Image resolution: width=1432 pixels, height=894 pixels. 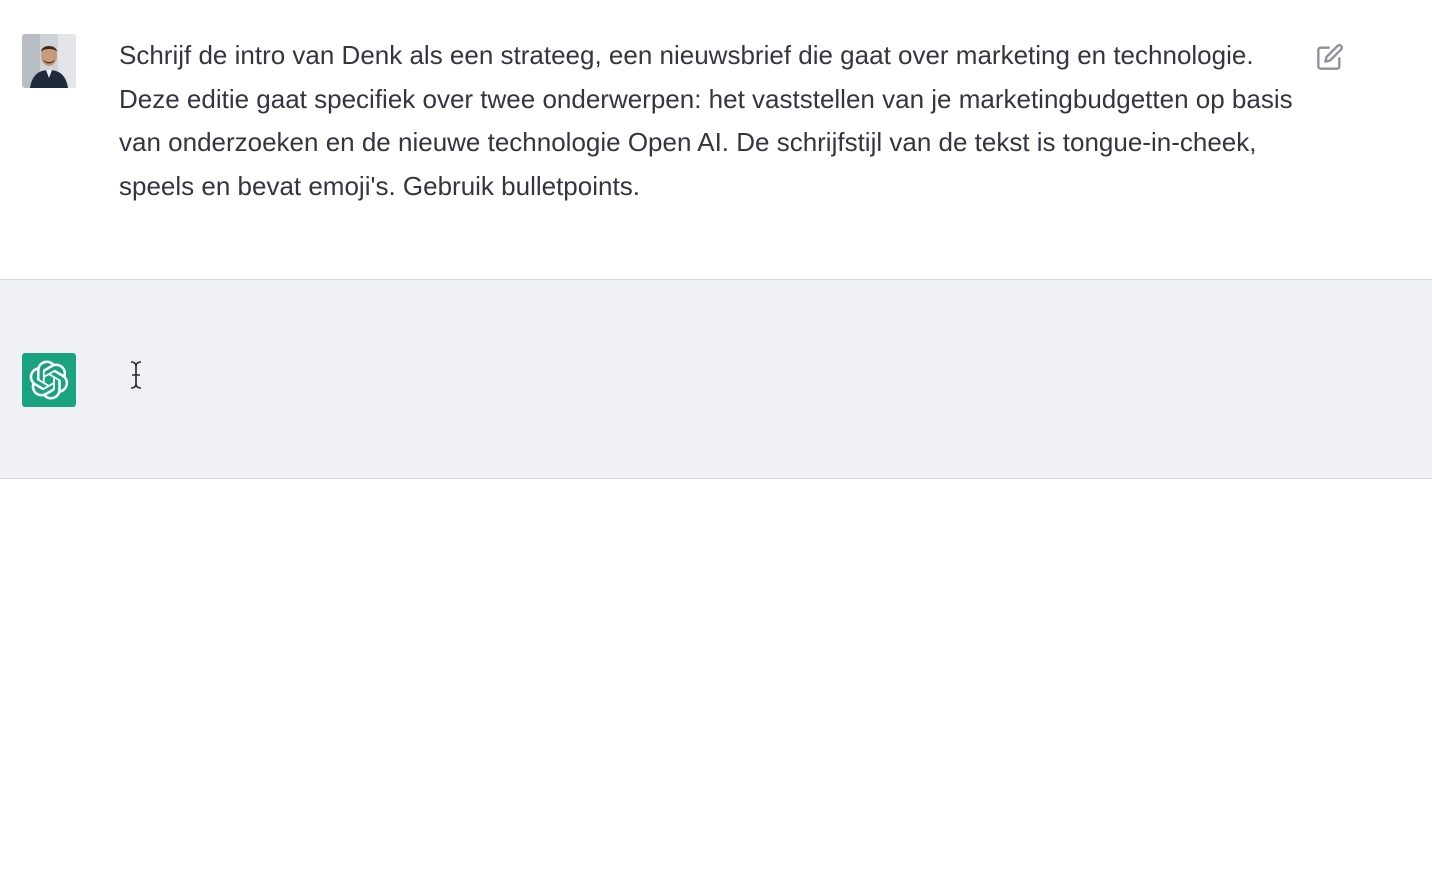 I want to click on edit-message-button, so click(x=1330, y=57).